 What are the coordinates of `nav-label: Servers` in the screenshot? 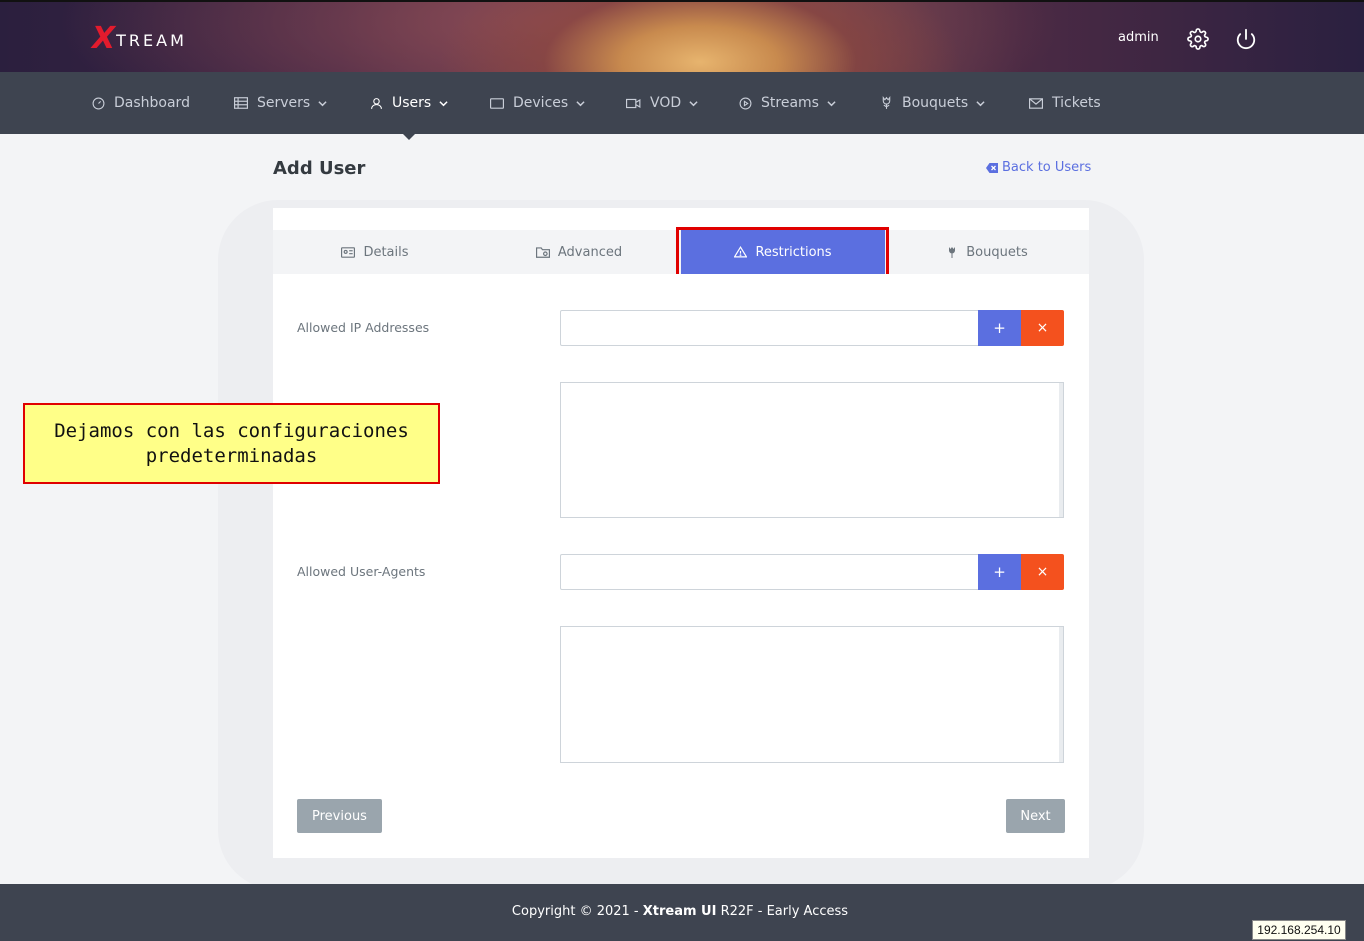 It's located at (284, 103).